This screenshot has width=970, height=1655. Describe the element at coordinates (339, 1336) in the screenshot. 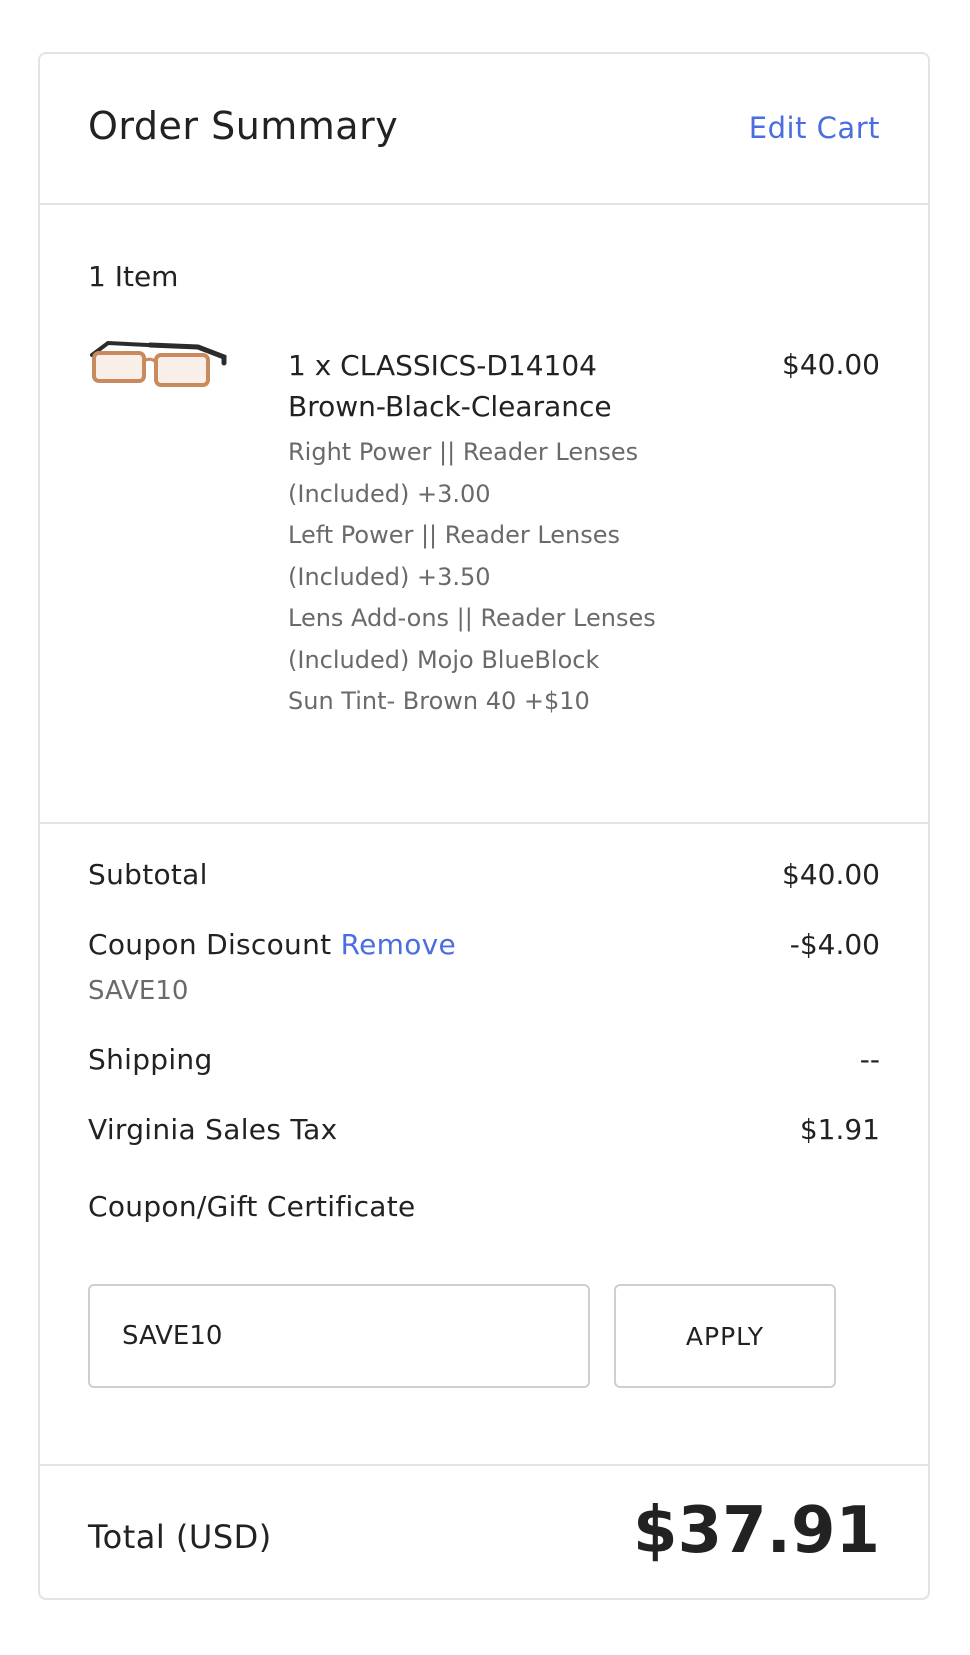

I see `coupon-code-input` at that location.